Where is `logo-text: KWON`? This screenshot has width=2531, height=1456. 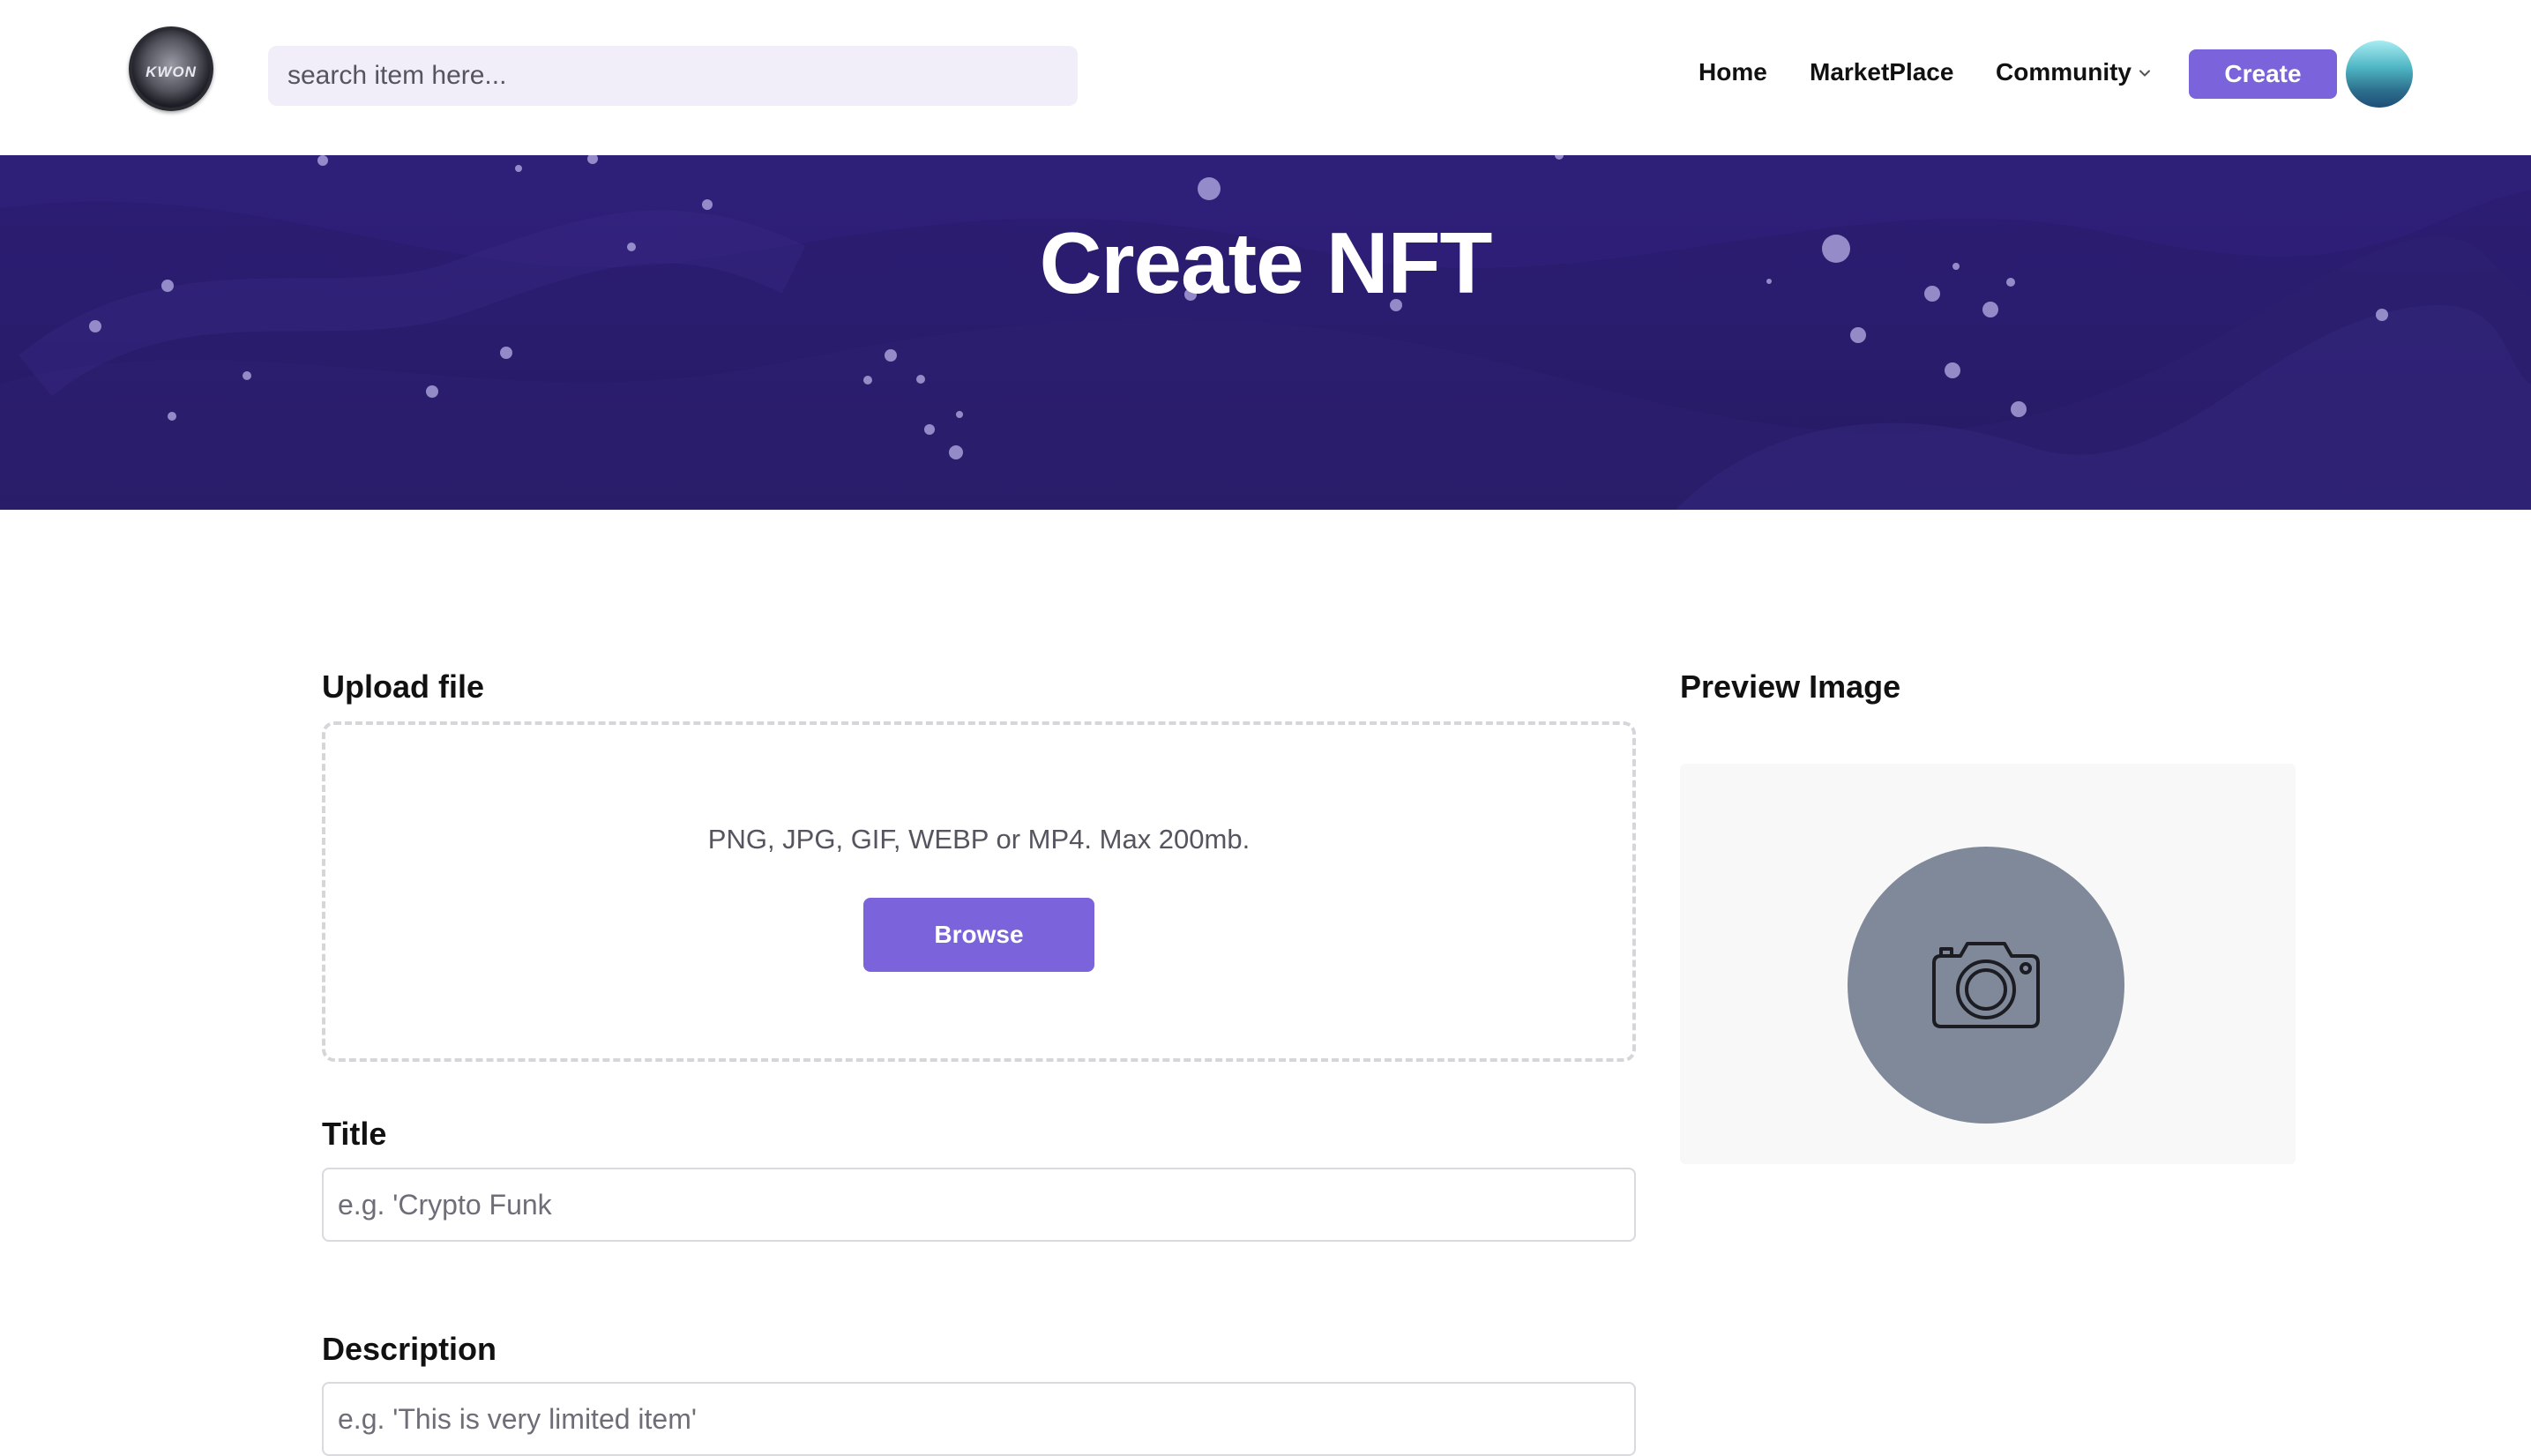
logo-text: KWON is located at coordinates (172, 71).